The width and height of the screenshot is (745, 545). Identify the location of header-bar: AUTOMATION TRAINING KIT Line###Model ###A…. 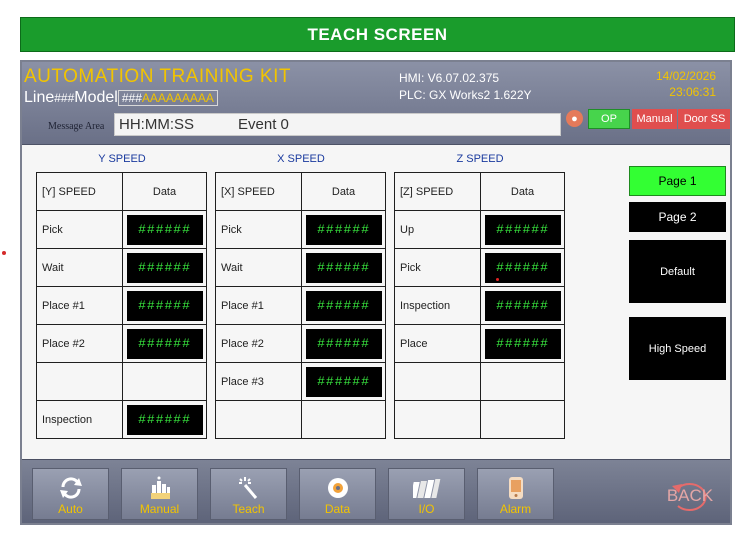
(376, 103).